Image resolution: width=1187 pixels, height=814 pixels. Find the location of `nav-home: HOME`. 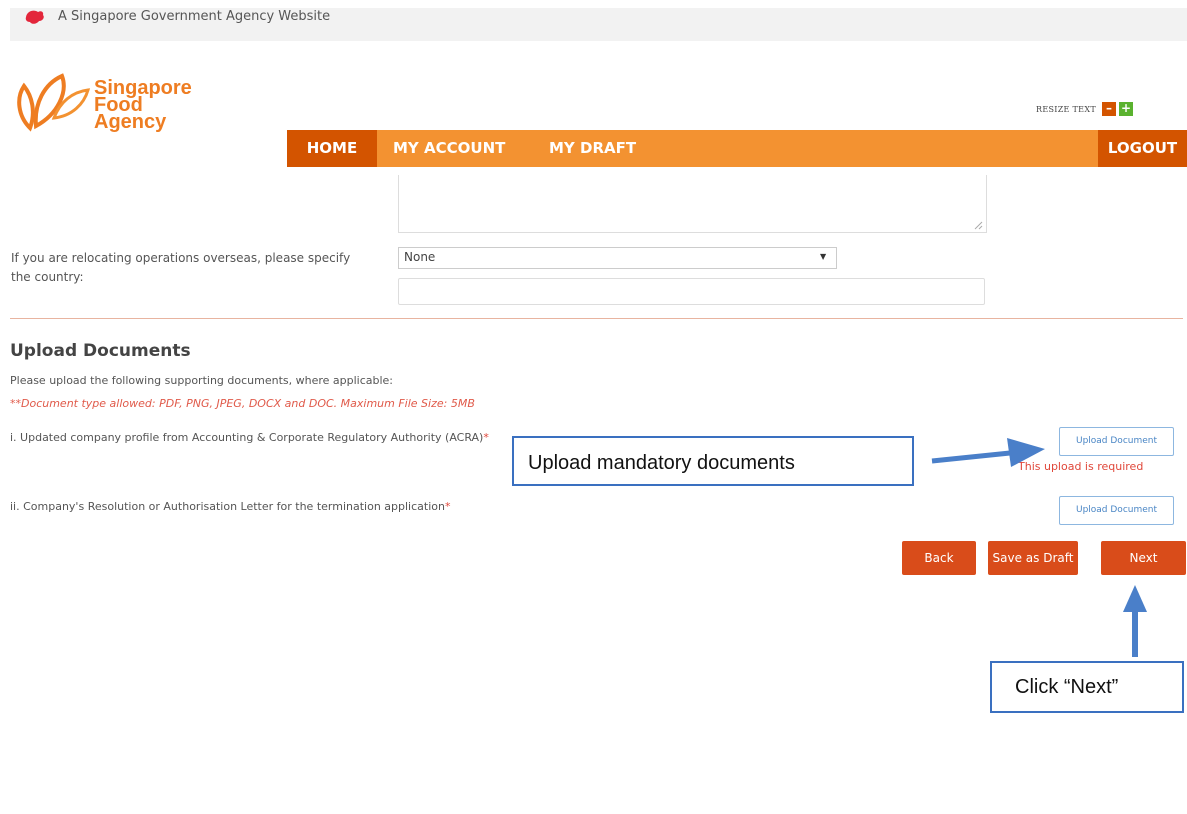

nav-home: HOME is located at coordinates (332, 148).